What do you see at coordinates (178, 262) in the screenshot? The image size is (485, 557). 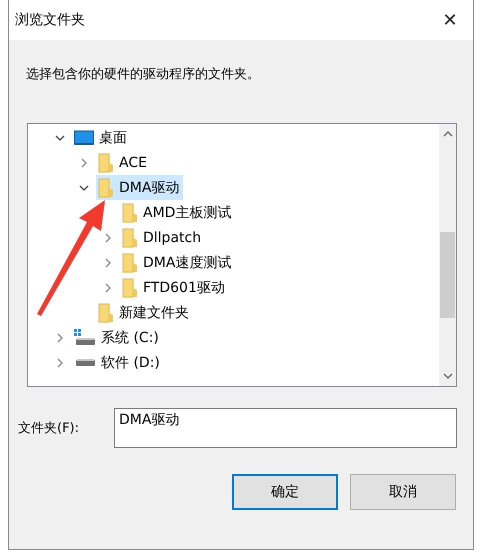 I see `tree-item: DMA速度测试` at bounding box center [178, 262].